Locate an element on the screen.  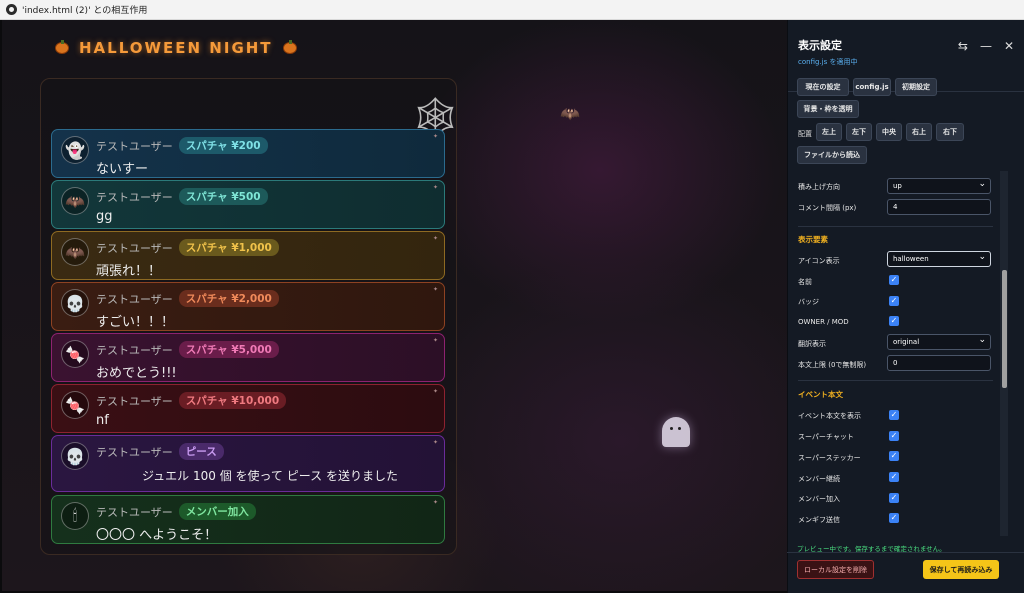
chat-message: 🦇 テストユーザー スパチャ ¥500 gg ✦ is located at coordinates (248, 204).